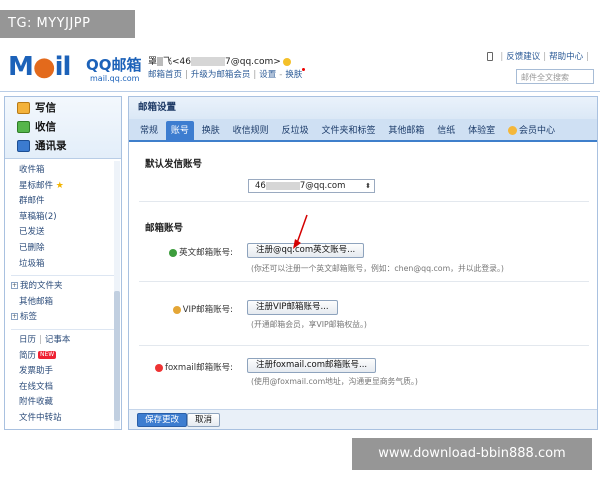  What do you see at coordinates (69, 127) in the screenshot?
I see `receive-button: 收信` at bounding box center [69, 127].